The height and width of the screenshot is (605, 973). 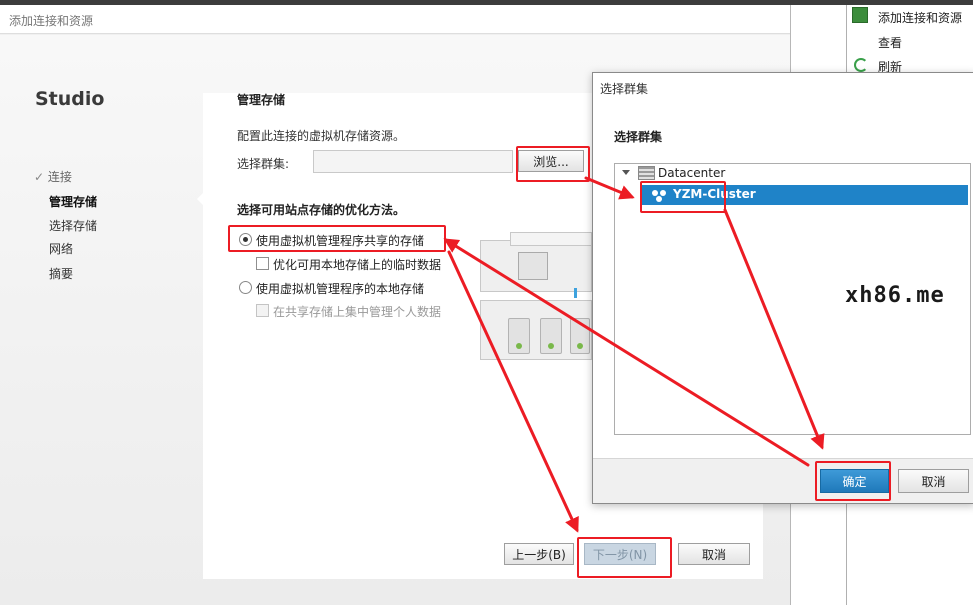 I want to click on step-manage-storage: 管理存储, so click(x=73, y=202).